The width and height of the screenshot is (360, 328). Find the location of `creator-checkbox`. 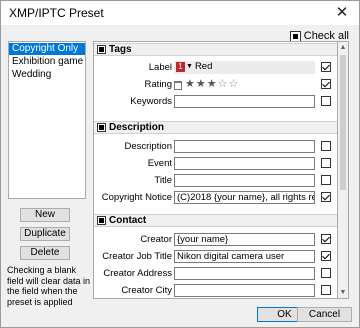

creator-checkbox is located at coordinates (326, 239).